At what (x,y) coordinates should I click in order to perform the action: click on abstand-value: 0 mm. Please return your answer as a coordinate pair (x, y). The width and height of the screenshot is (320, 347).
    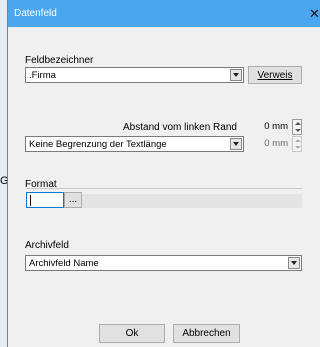
    Looking at the image, I should click on (276, 126).